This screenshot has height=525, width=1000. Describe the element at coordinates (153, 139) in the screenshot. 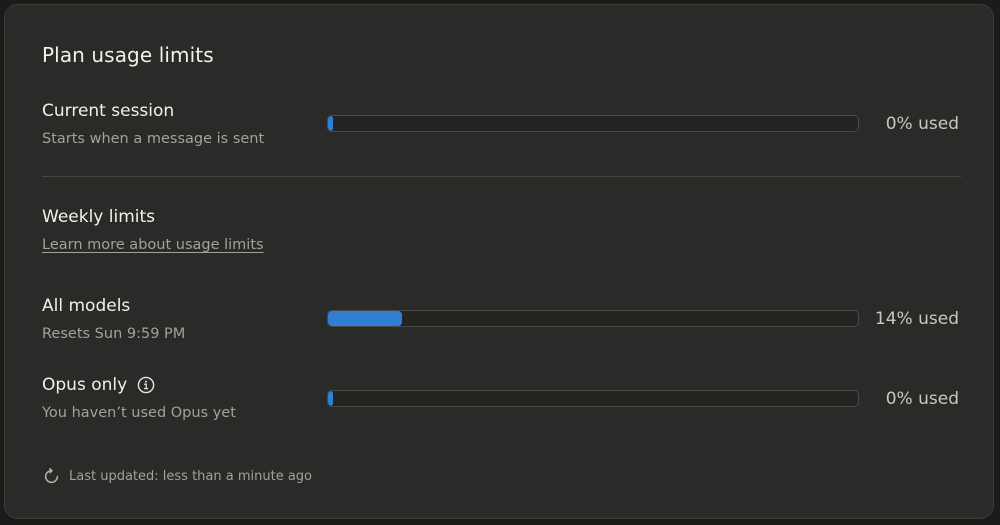

I see `current-session-subtitle: Starts when a message is sent` at that location.